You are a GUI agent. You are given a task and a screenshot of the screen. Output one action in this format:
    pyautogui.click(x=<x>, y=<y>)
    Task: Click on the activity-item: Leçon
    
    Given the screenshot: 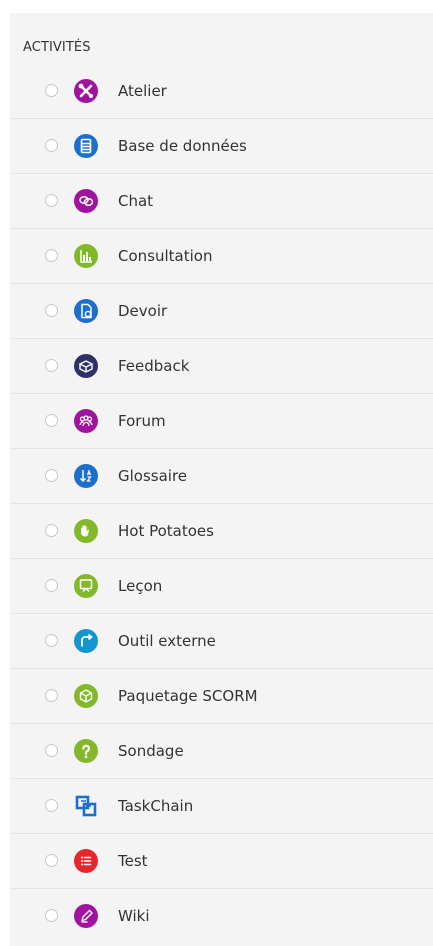 What is the action you would take?
    pyautogui.click(x=221, y=586)
    